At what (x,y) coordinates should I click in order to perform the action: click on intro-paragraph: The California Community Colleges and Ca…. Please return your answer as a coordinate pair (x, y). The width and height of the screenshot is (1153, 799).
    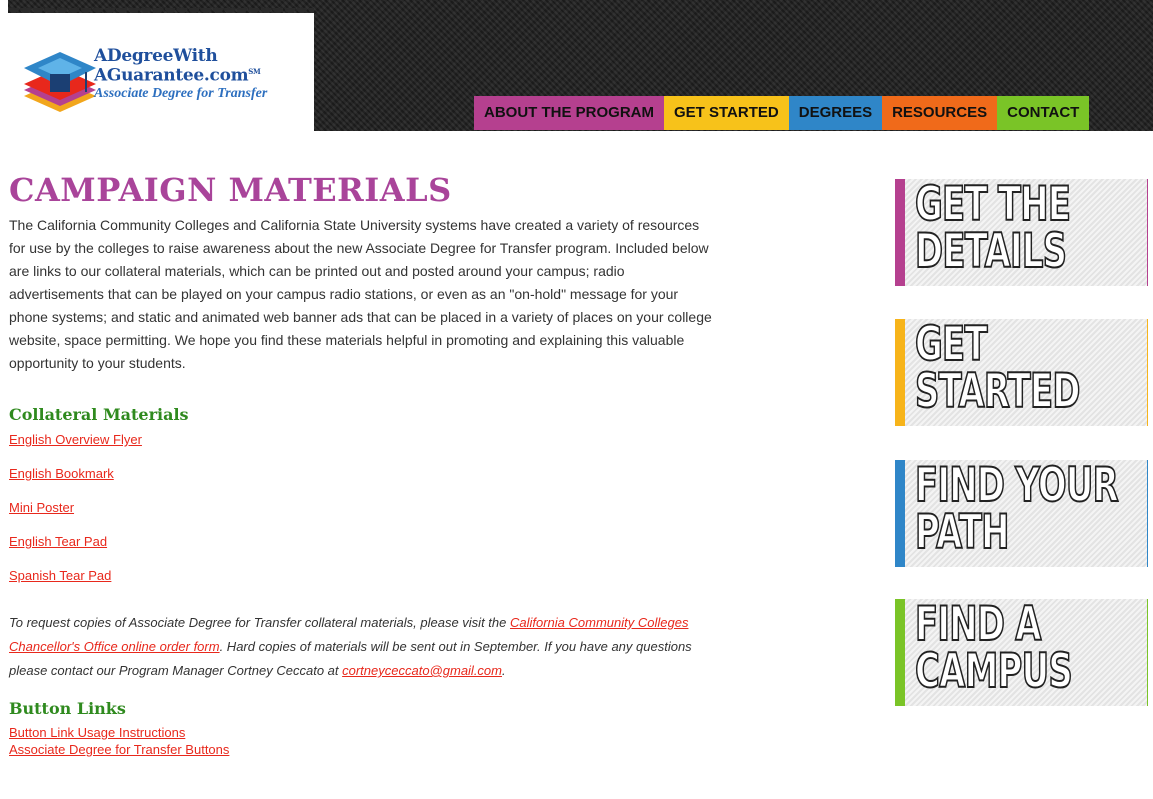
    Looking at the image, I should click on (360, 294).